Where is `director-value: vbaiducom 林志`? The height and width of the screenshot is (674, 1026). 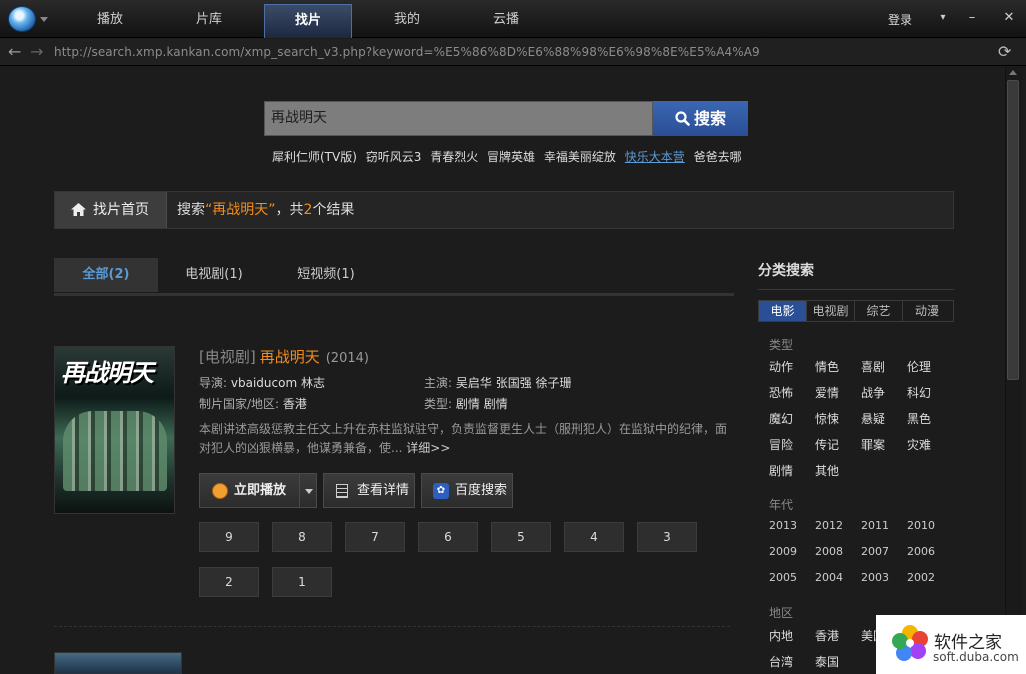
director-value: vbaiducom 林志 is located at coordinates (278, 383).